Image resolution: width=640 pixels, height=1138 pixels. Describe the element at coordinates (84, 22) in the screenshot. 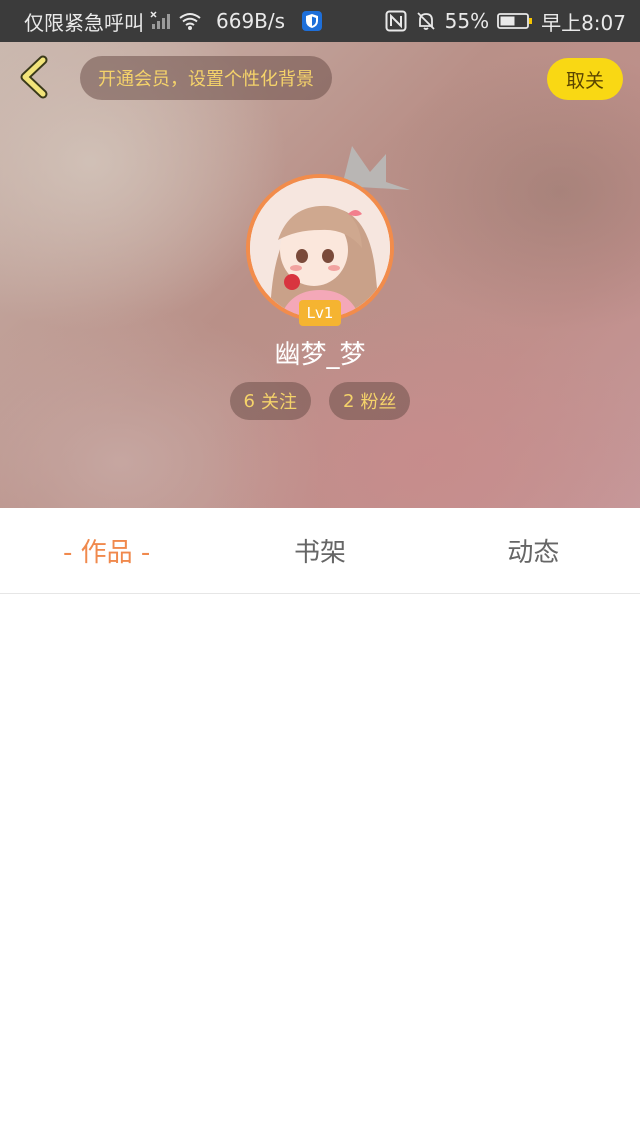

I see `carrier-text: 仅限紧急呼叫` at that location.